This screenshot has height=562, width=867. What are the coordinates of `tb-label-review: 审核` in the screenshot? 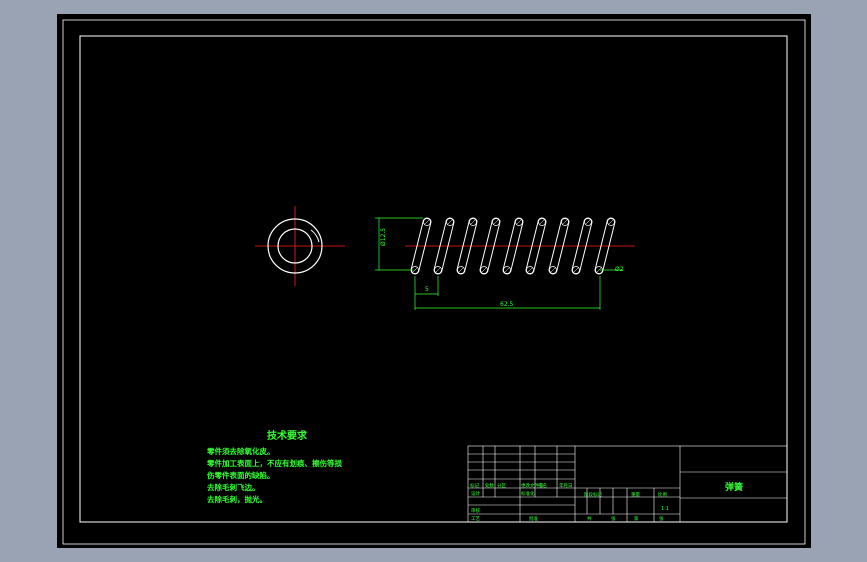 It's located at (475, 510).